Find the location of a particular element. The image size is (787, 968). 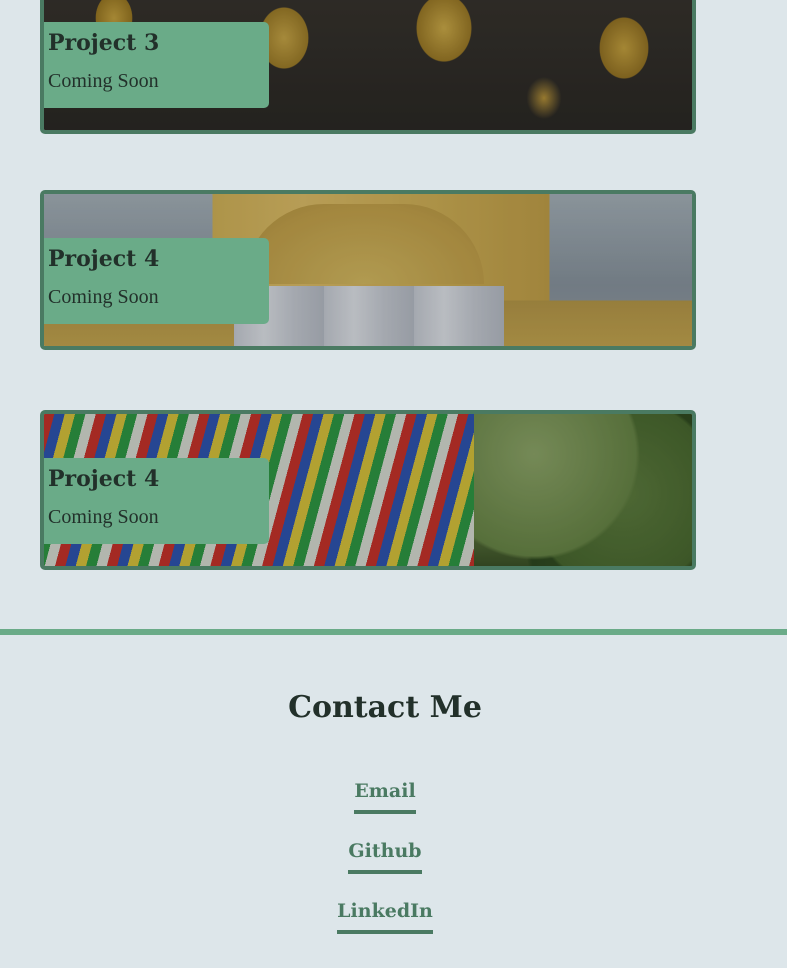

project-card-4b: Project 4 Coming Soon is located at coordinates (368, 490).